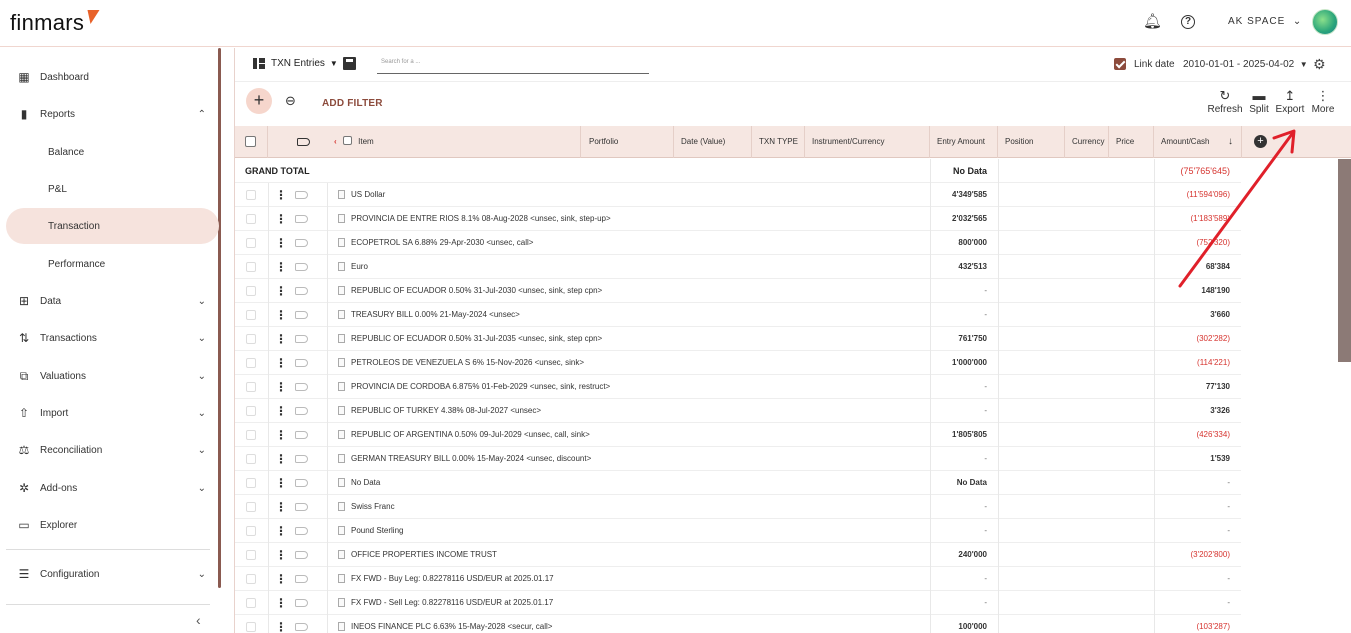  What do you see at coordinates (347, 140) in the screenshot?
I see `group-toggle-icon` at bounding box center [347, 140].